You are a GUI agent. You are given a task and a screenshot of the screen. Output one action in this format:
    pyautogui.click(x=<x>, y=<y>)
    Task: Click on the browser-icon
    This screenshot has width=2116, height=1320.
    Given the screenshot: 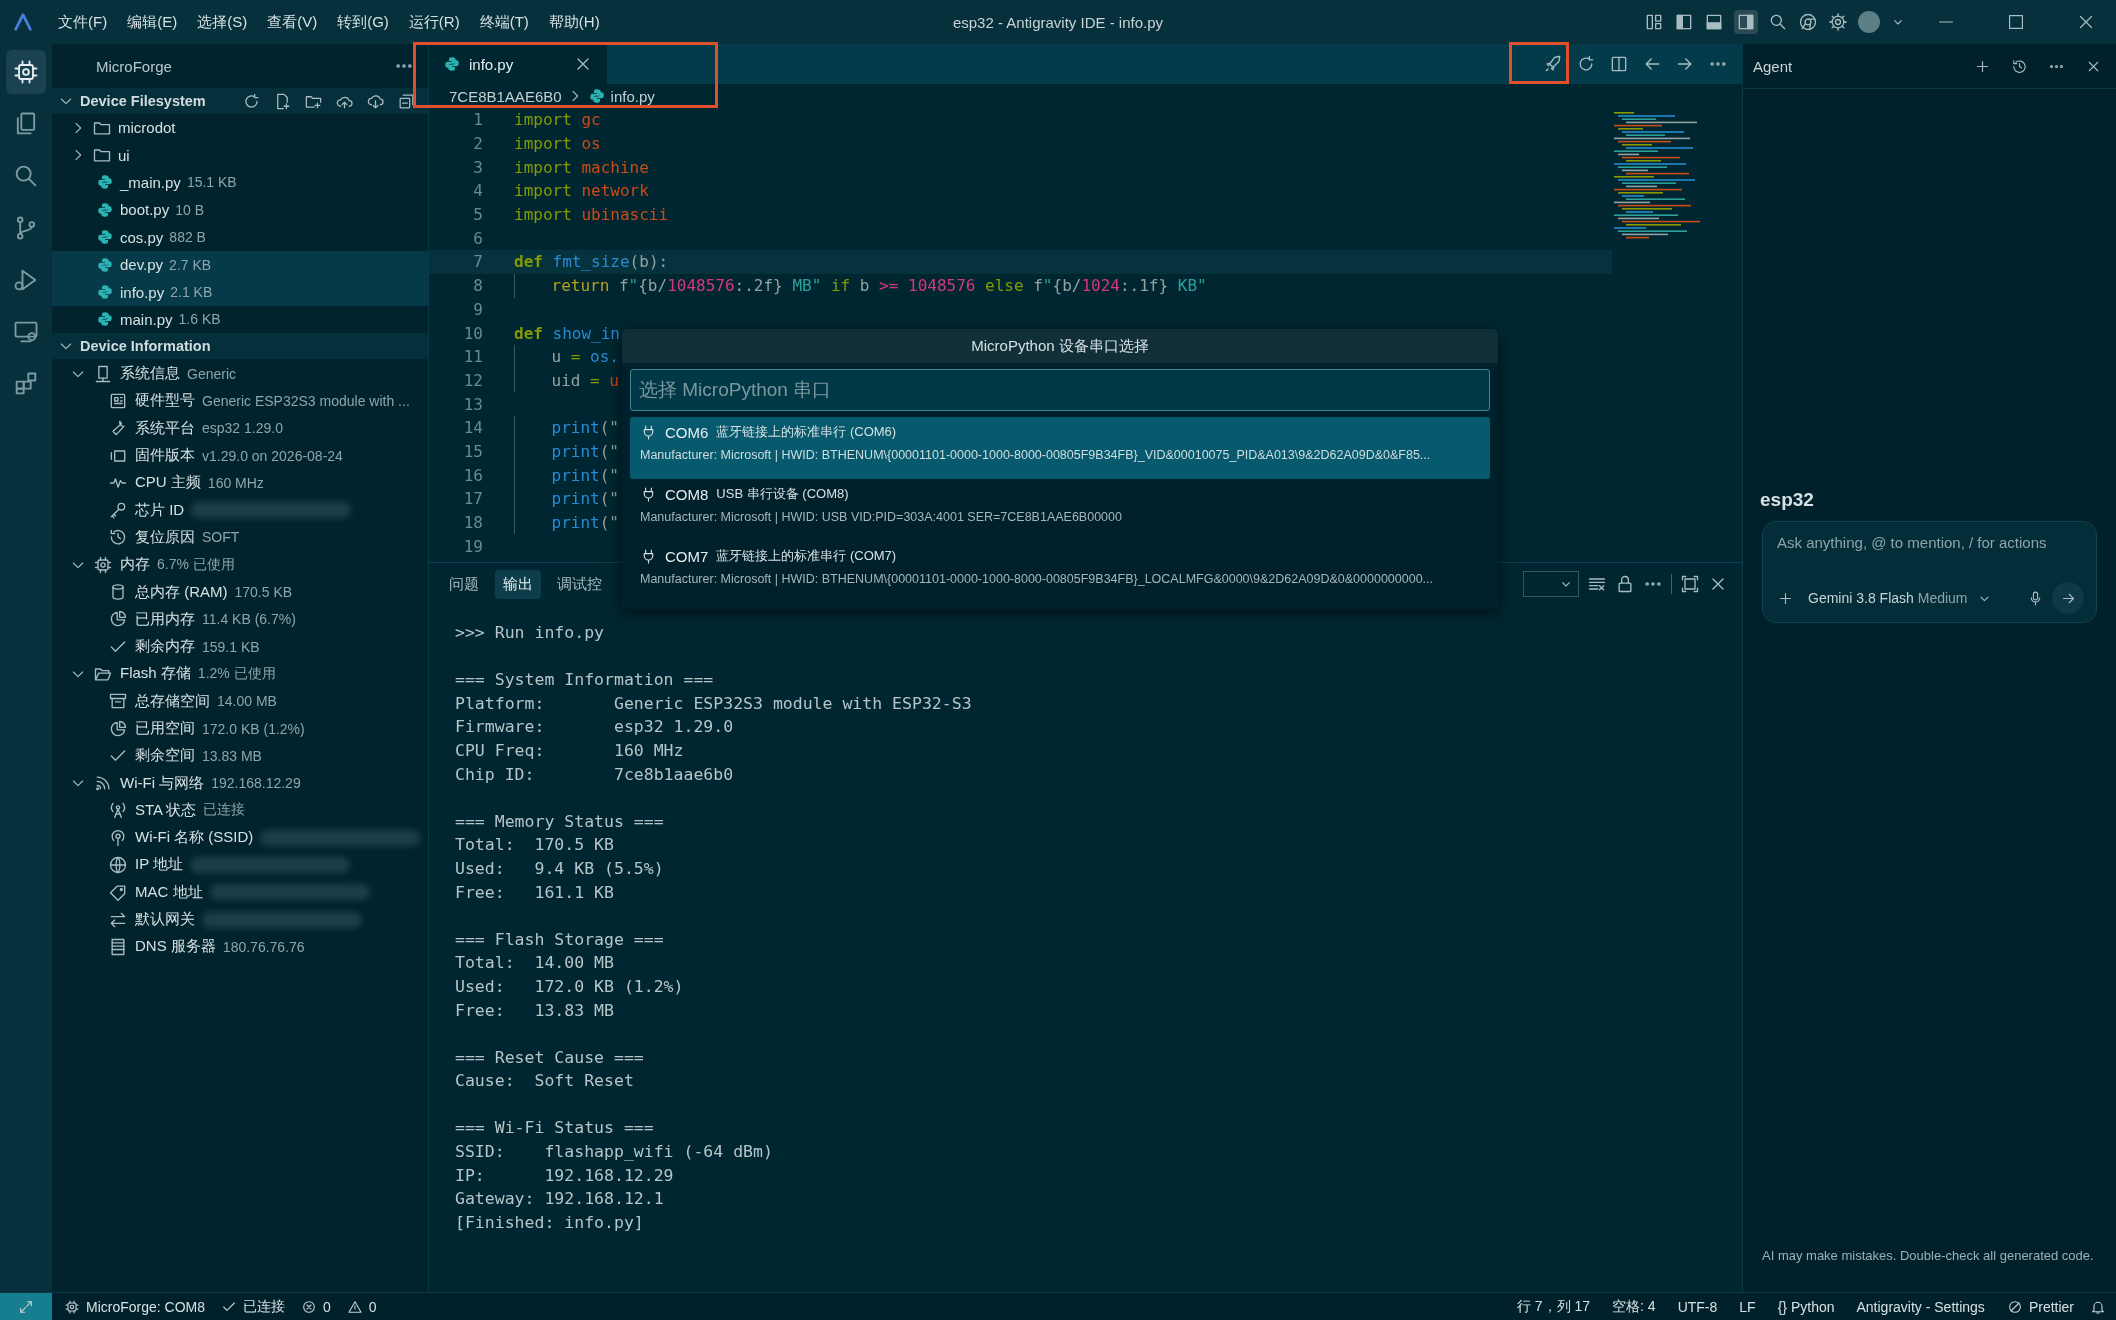 What is the action you would take?
    pyautogui.click(x=1808, y=22)
    